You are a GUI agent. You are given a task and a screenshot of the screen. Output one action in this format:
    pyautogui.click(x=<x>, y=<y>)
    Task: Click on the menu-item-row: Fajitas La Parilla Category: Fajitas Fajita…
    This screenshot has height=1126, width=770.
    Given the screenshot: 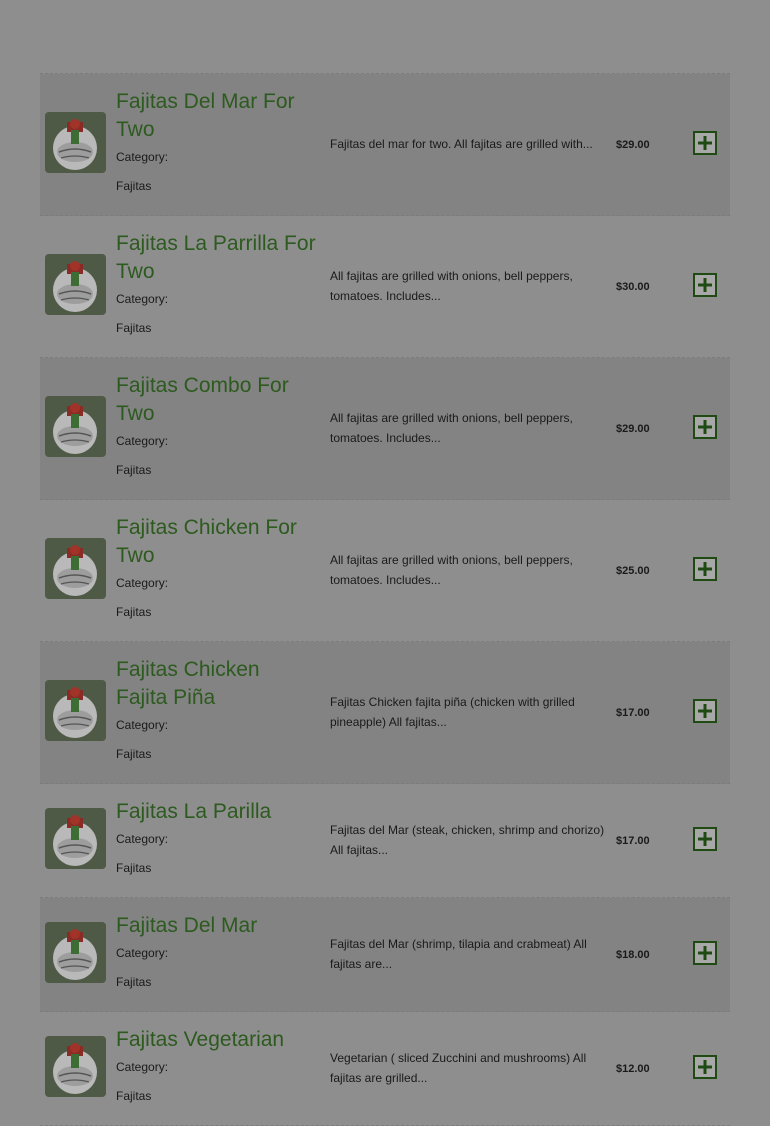 What is the action you would take?
    pyautogui.click(x=385, y=841)
    